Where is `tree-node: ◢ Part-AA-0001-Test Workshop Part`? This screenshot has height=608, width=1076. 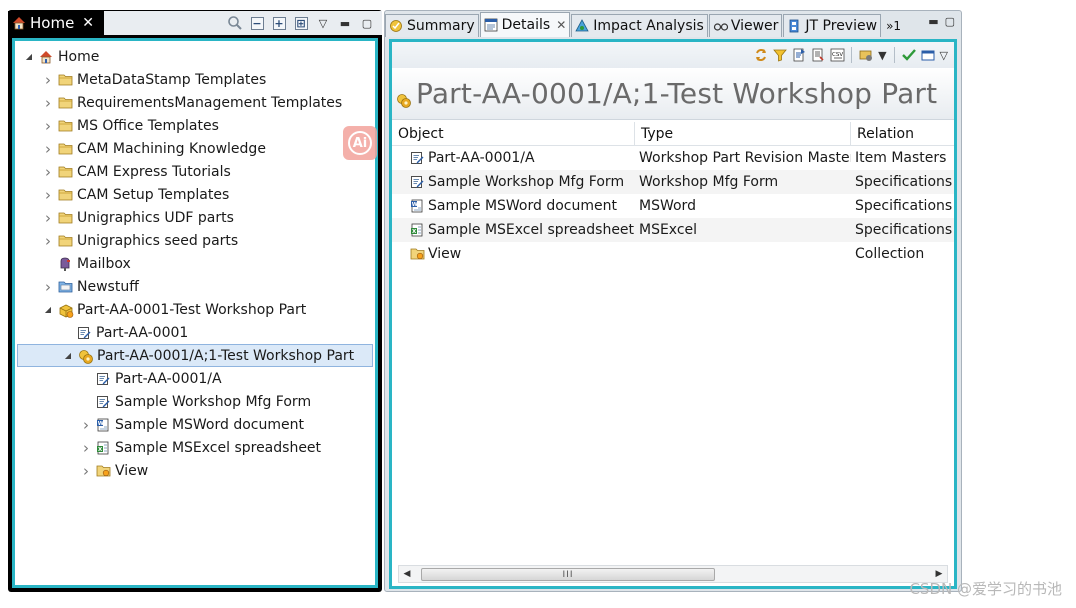 tree-node: ◢ Part-AA-0001-Test Workshop Part is located at coordinates (195, 309).